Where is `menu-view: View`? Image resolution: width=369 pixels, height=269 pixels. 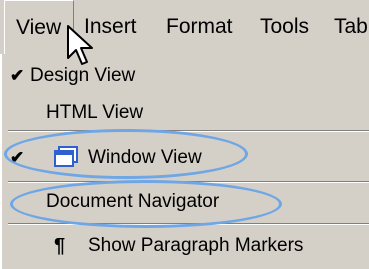 menu-view: View is located at coordinates (39, 27).